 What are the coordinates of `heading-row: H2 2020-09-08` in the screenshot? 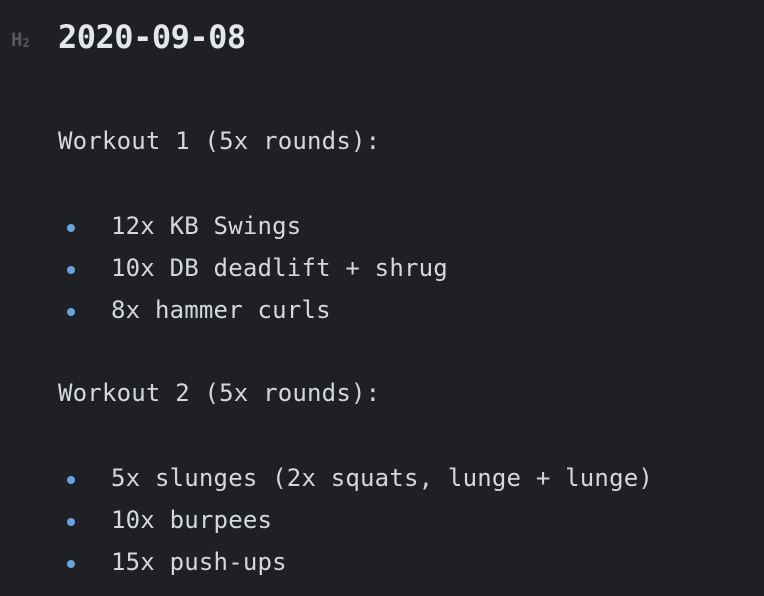 It's located at (382, 38).